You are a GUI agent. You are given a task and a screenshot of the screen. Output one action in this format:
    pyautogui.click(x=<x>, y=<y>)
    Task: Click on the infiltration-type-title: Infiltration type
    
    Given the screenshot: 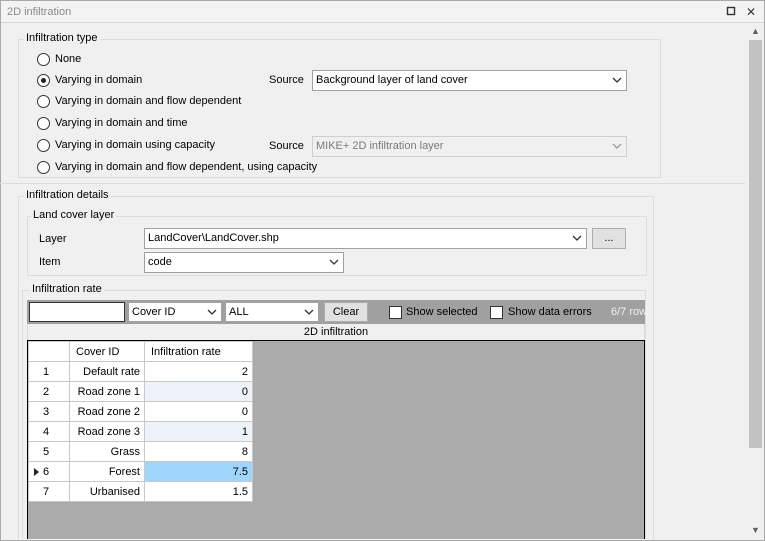 What is the action you would take?
    pyautogui.click(x=62, y=38)
    